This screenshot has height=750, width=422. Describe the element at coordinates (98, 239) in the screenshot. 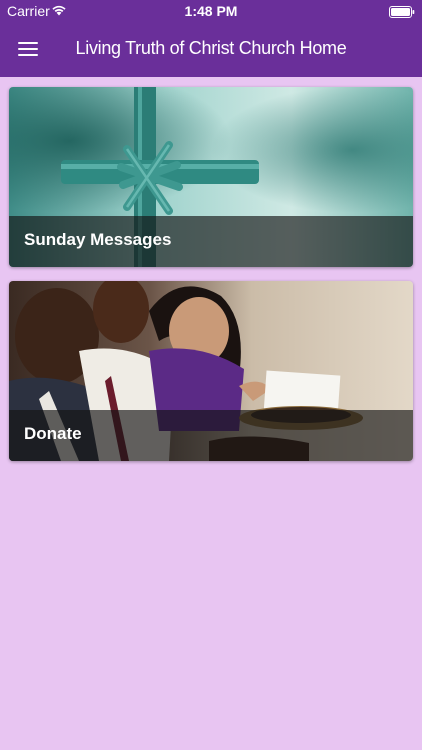

I see `sunday-messages-label: Sunday Messages` at that location.